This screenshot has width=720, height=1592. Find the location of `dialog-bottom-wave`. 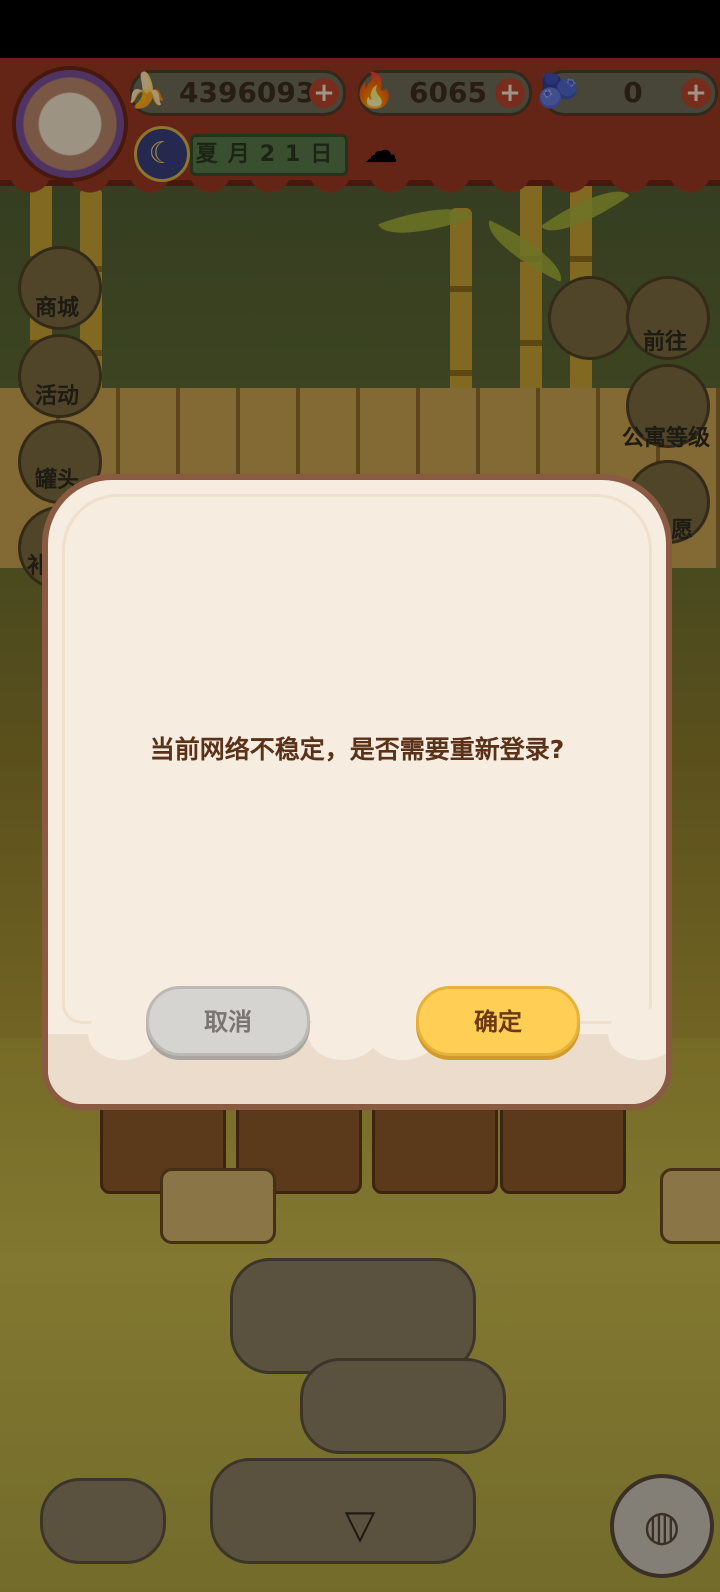

dialog-bottom-wave is located at coordinates (357, 1056).